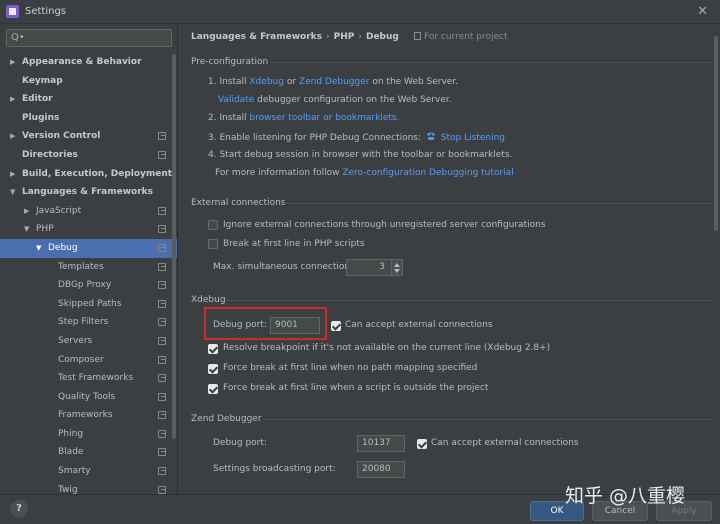  I want to click on search-icon: Q•, so click(18, 37).